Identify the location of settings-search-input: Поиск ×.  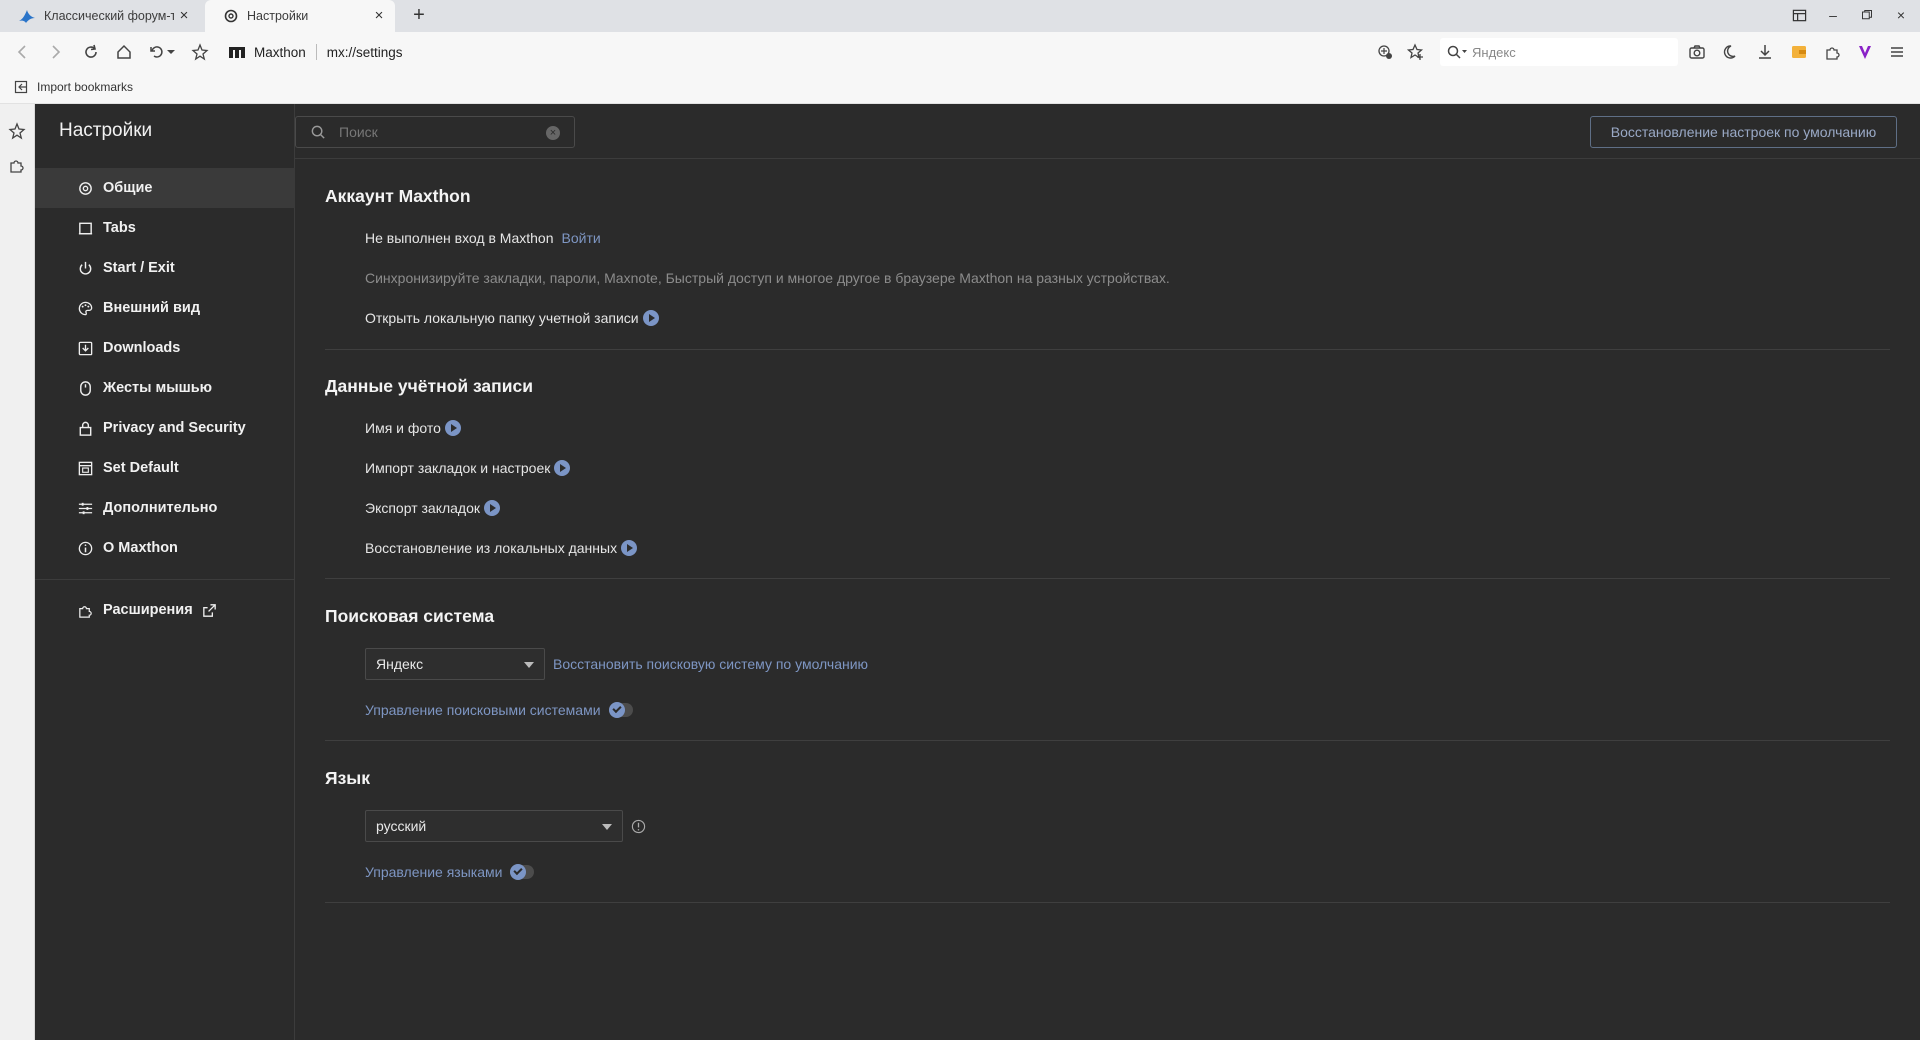
(435, 132).